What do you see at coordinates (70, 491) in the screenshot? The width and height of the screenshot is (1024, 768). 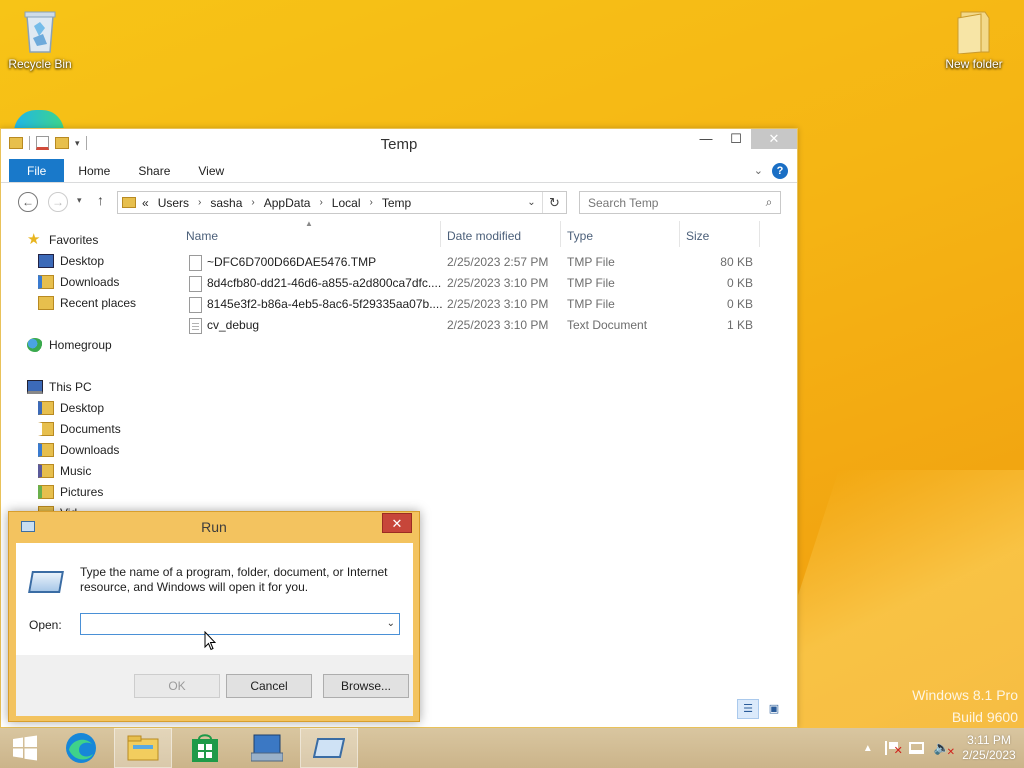 I see `nav-pc-pictures: Pictures` at bounding box center [70, 491].